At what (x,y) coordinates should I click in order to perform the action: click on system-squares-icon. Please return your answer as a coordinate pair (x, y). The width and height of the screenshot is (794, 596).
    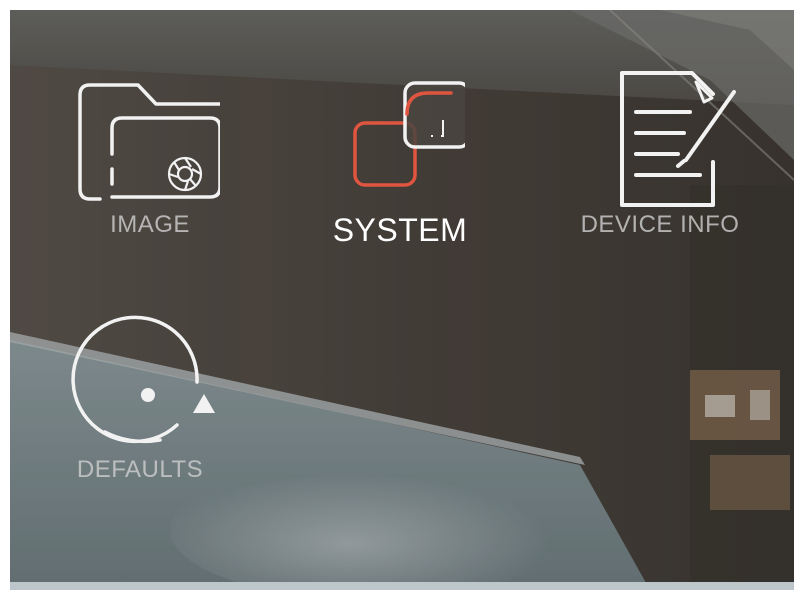
    Looking at the image, I should click on (409, 134).